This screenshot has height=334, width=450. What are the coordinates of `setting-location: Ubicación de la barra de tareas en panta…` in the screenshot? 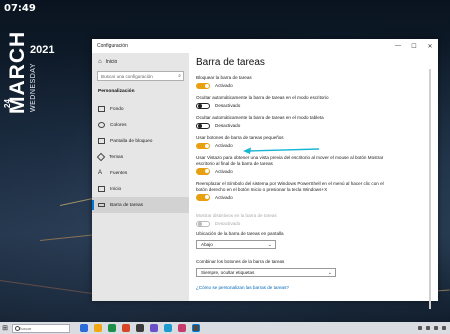 It's located at (240, 240).